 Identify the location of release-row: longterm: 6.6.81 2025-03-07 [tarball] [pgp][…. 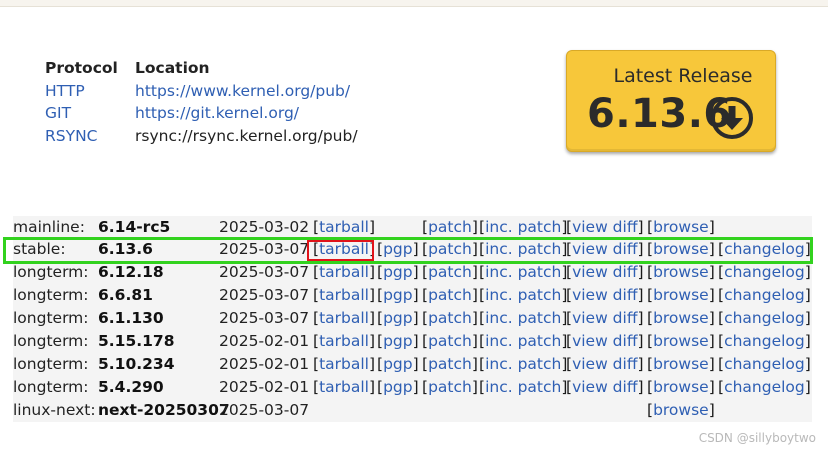
(412, 295).